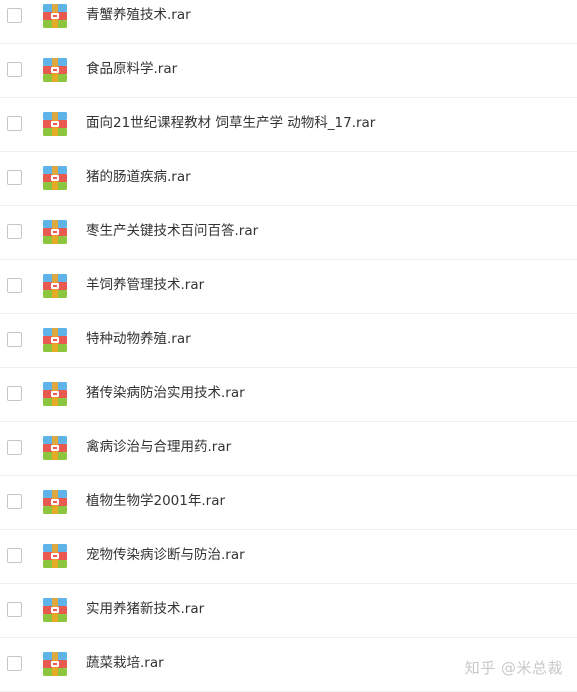 The height and width of the screenshot is (692, 577). Describe the element at coordinates (131, 69) in the screenshot. I see `file-name: 食品原料学.rar` at that location.